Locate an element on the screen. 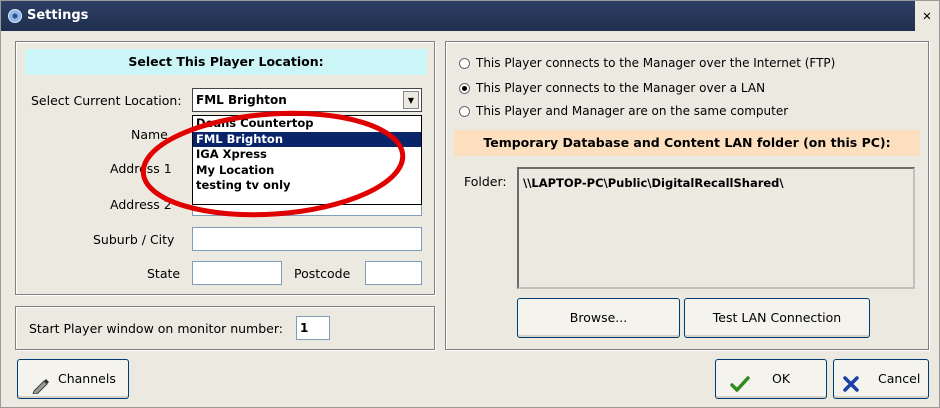 The height and width of the screenshot is (408, 940). checkmark-icon is located at coordinates (740, 389).